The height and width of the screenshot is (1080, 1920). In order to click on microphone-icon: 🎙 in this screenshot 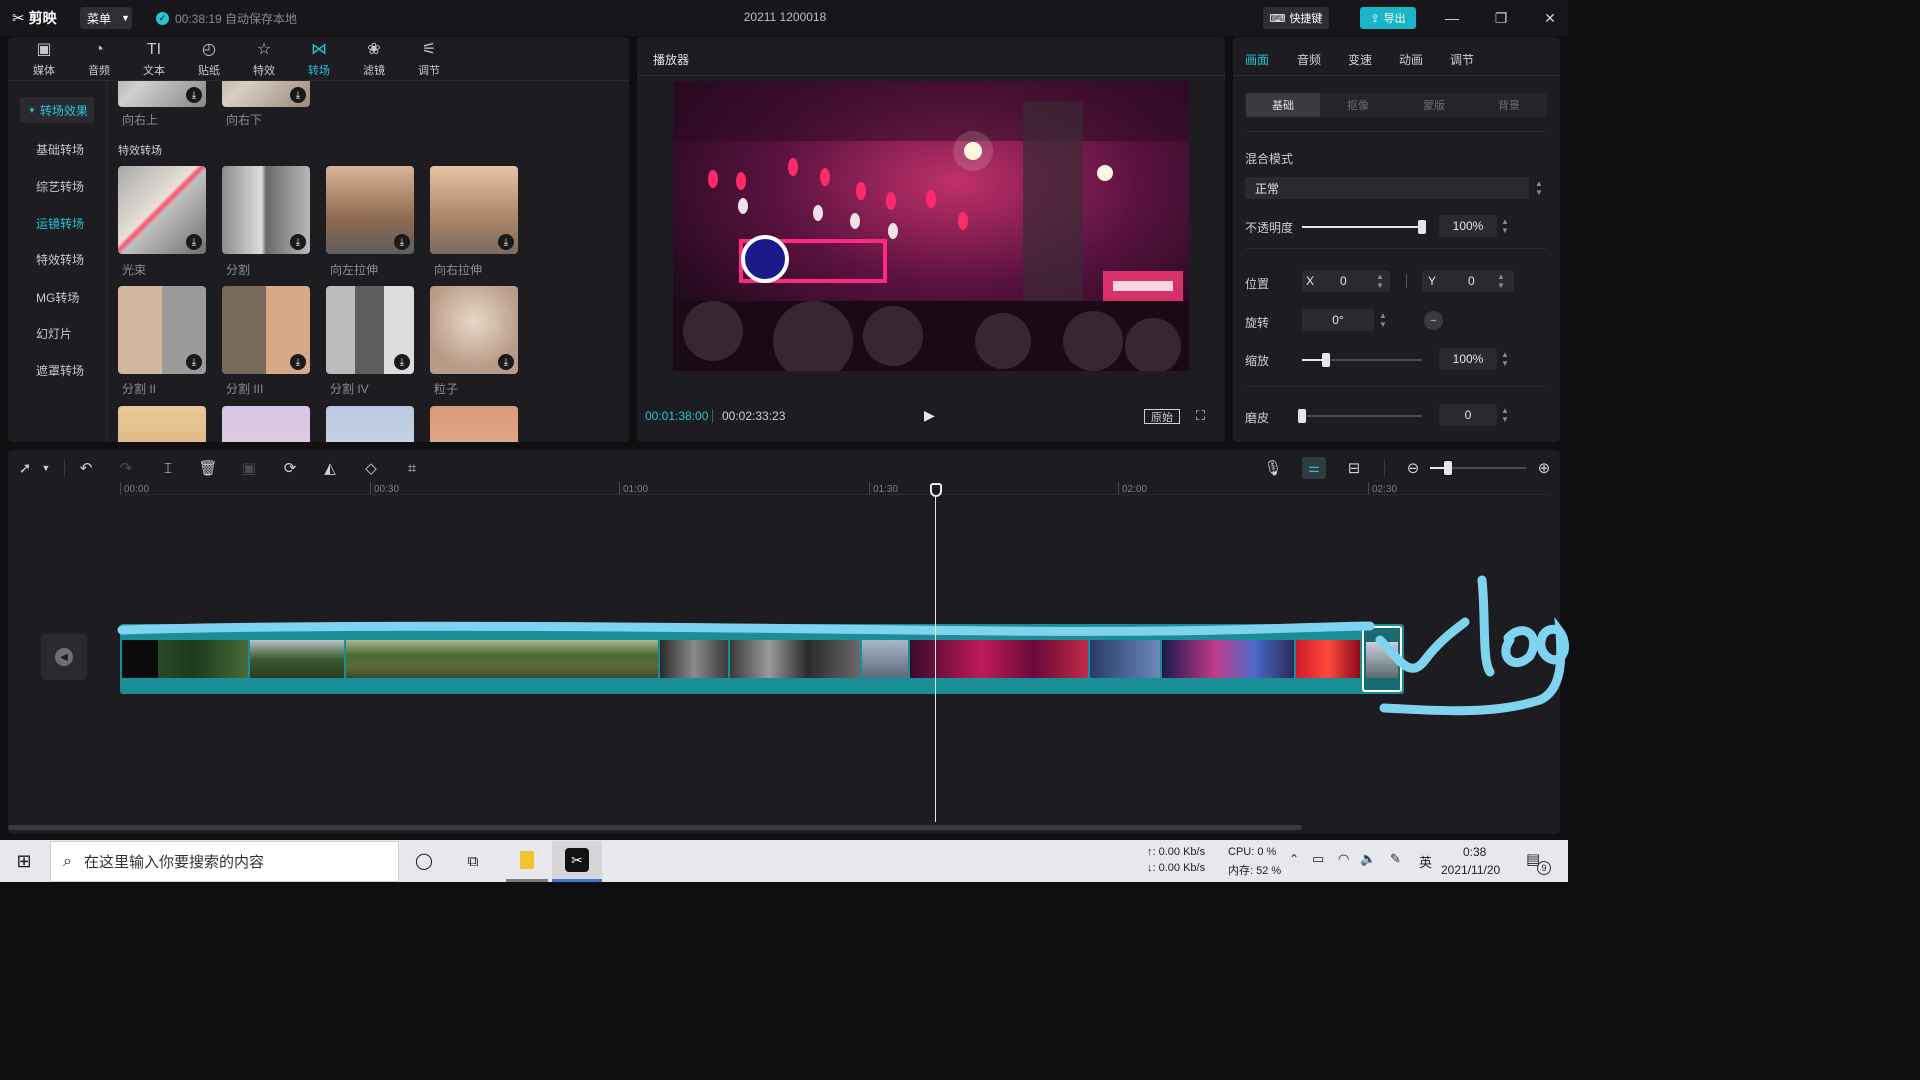, I will do `click(1273, 468)`.